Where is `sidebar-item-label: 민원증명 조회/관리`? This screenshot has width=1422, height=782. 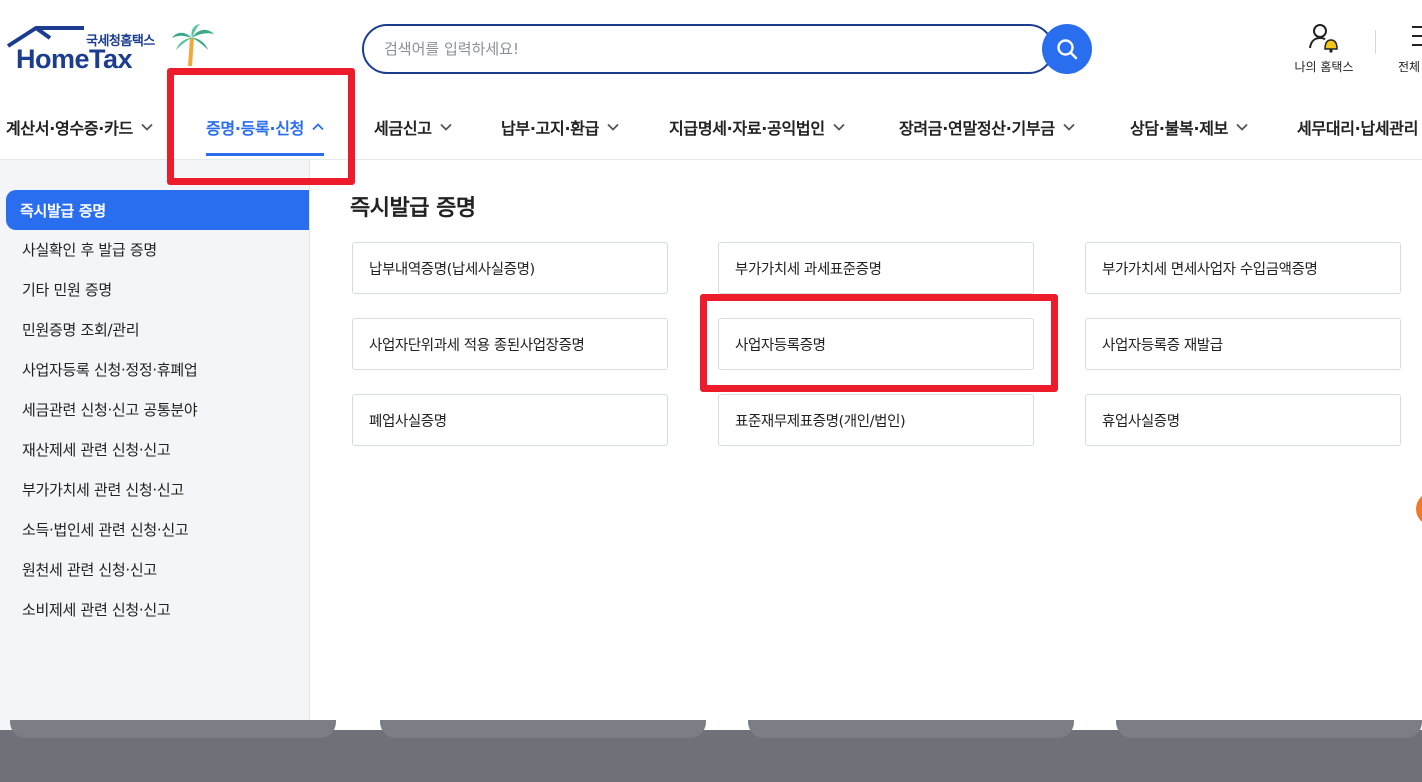 sidebar-item-label: 민원증명 조회/관리 is located at coordinates (81, 329).